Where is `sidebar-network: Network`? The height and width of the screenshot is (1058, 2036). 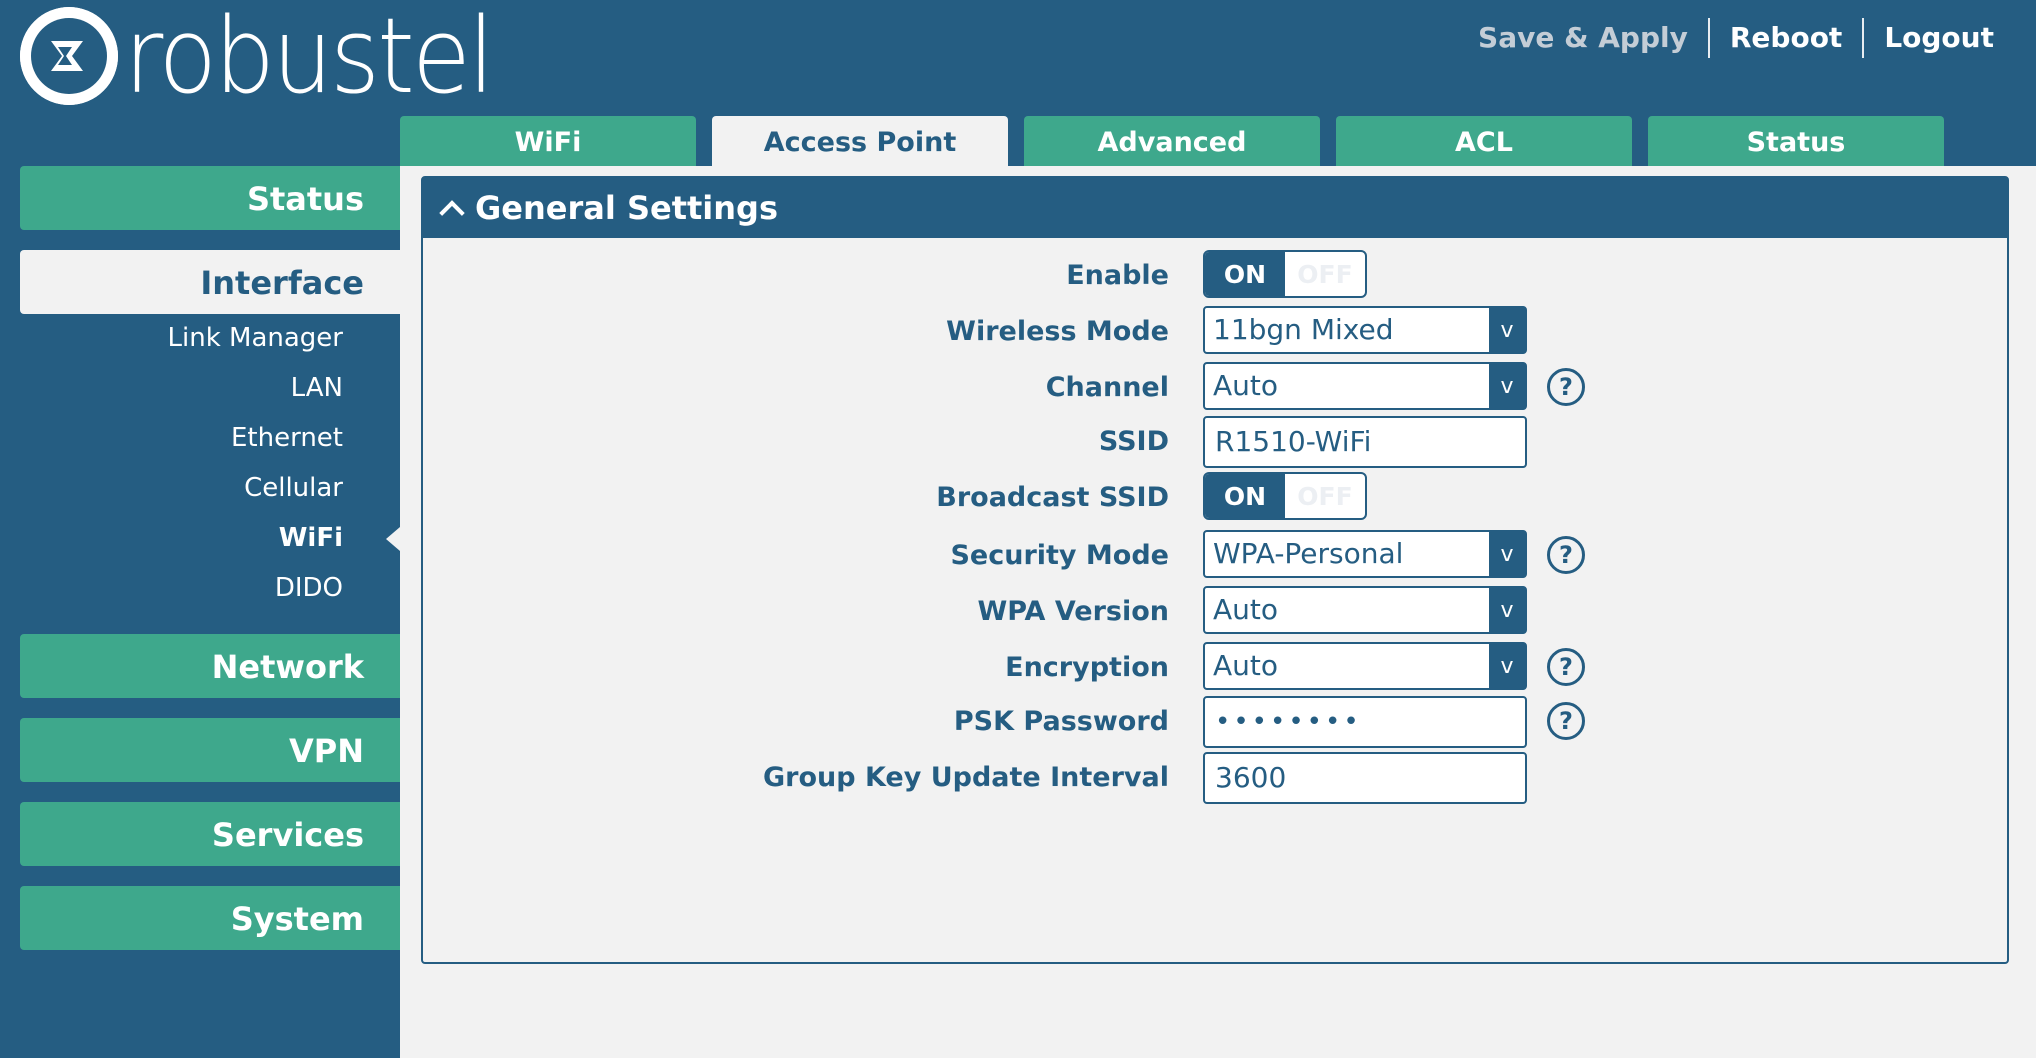 sidebar-network: Network is located at coordinates (210, 666).